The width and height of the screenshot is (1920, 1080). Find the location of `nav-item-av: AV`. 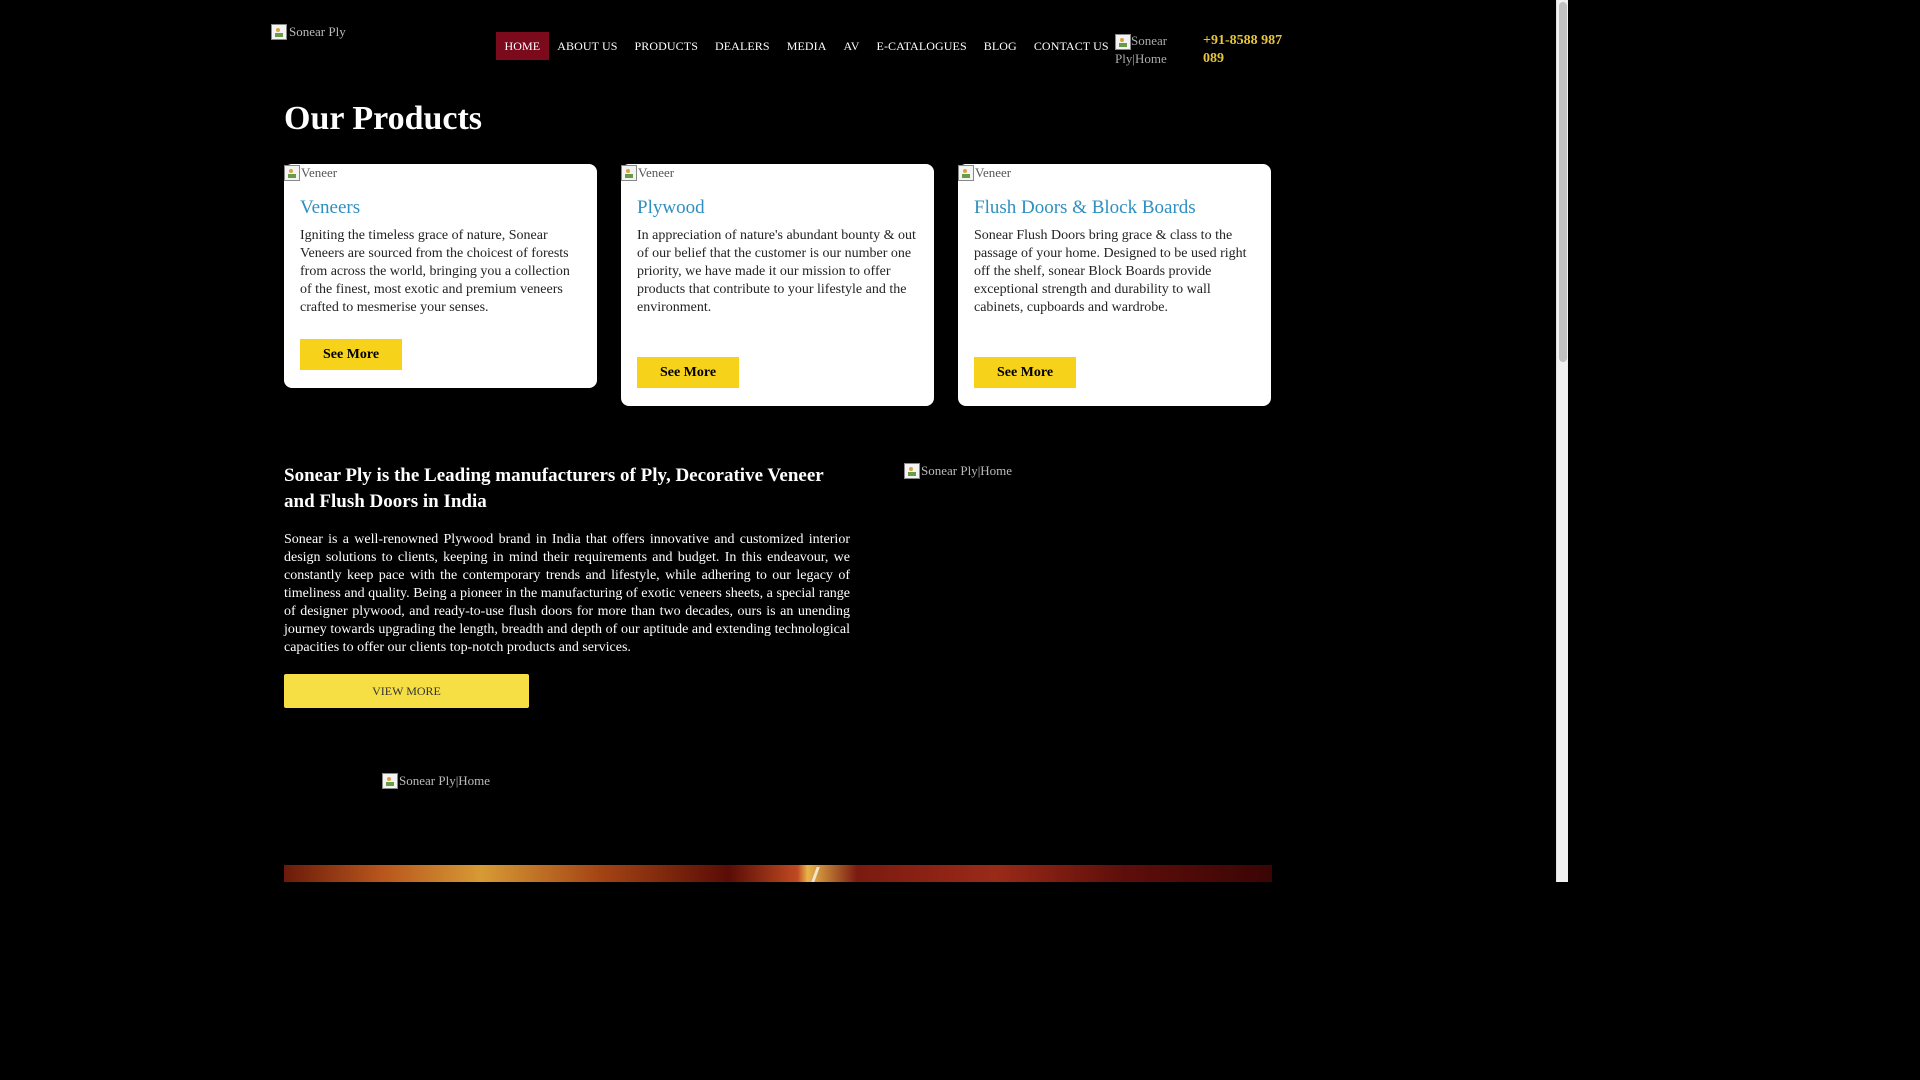

nav-item-av: AV is located at coordinates (851, 46).